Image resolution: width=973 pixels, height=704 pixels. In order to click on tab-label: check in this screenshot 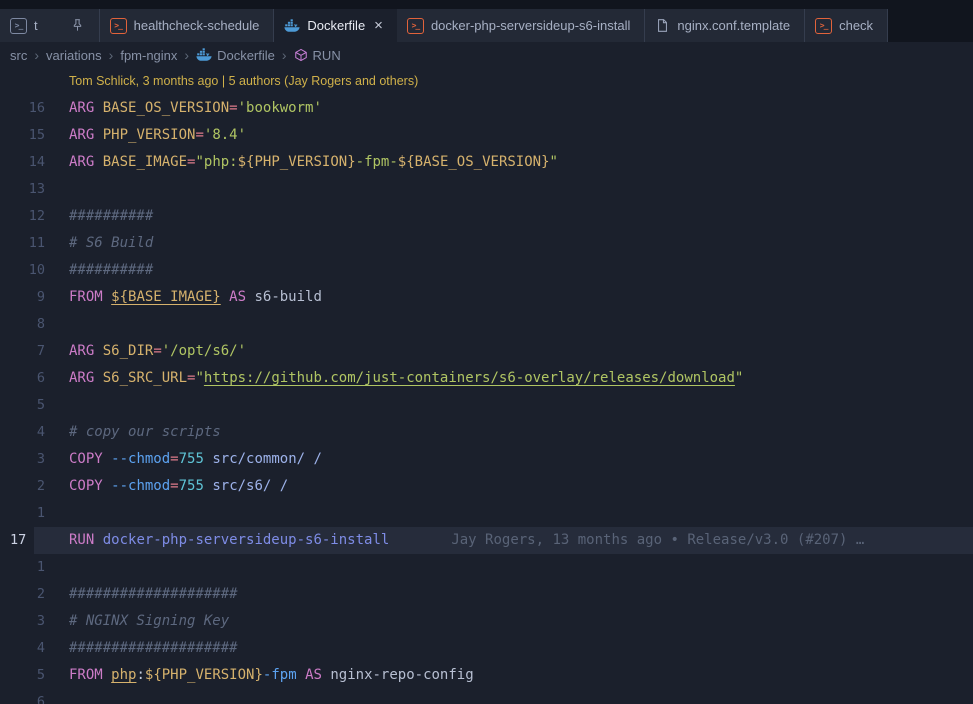, I will do `click(856, 25)`.